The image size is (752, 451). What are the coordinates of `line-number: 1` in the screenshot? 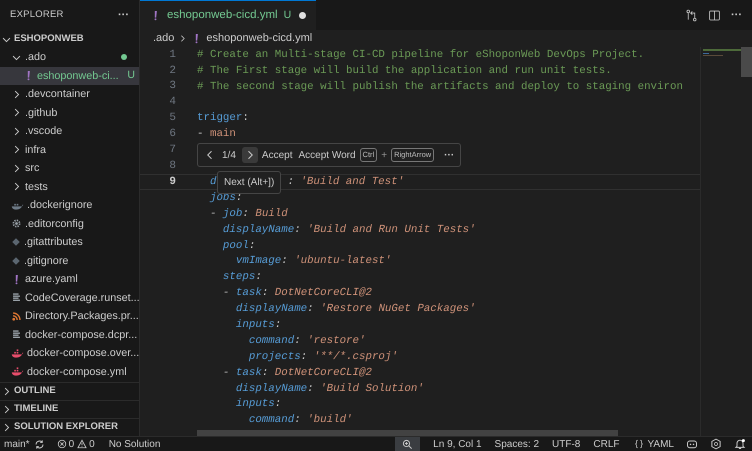 It's located at (172, 54).